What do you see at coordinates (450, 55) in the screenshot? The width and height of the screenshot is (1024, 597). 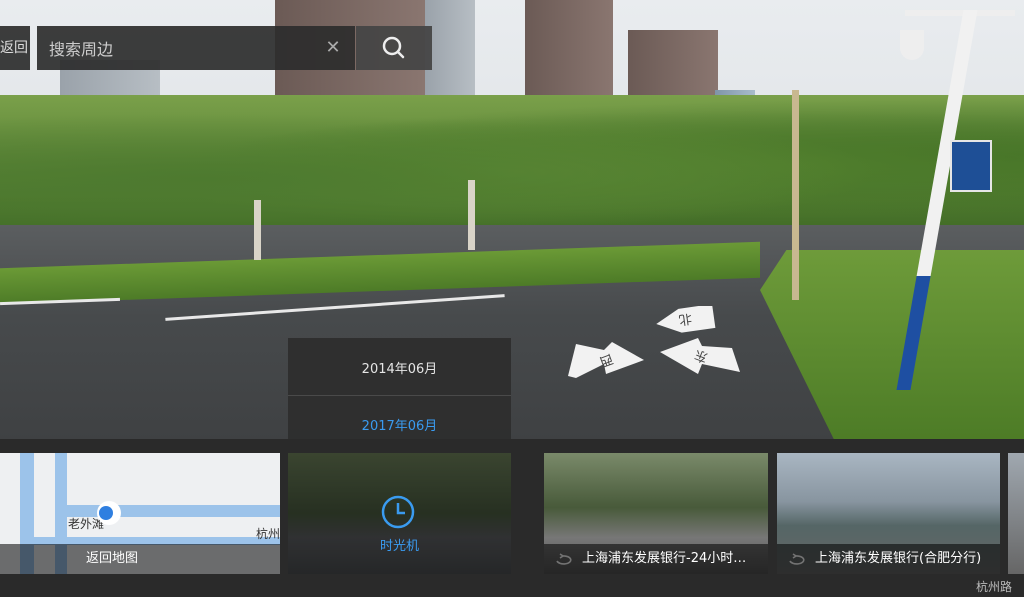 I see `building` at bounding box center [450, 55].